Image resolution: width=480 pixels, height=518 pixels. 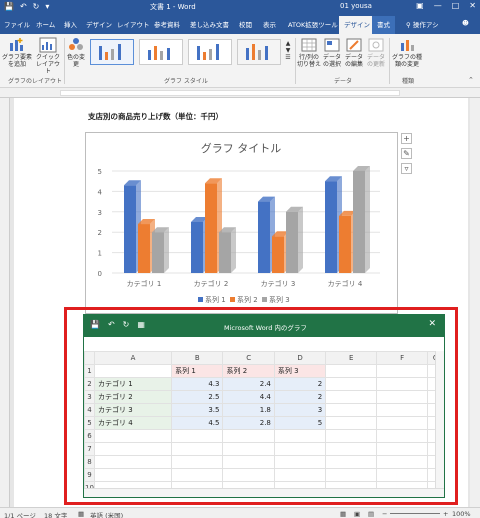 What do you see at coordinates (197, 410) in the screenshot?
I see `sheet-cell: 3.5` at bounding box center [197, 410].